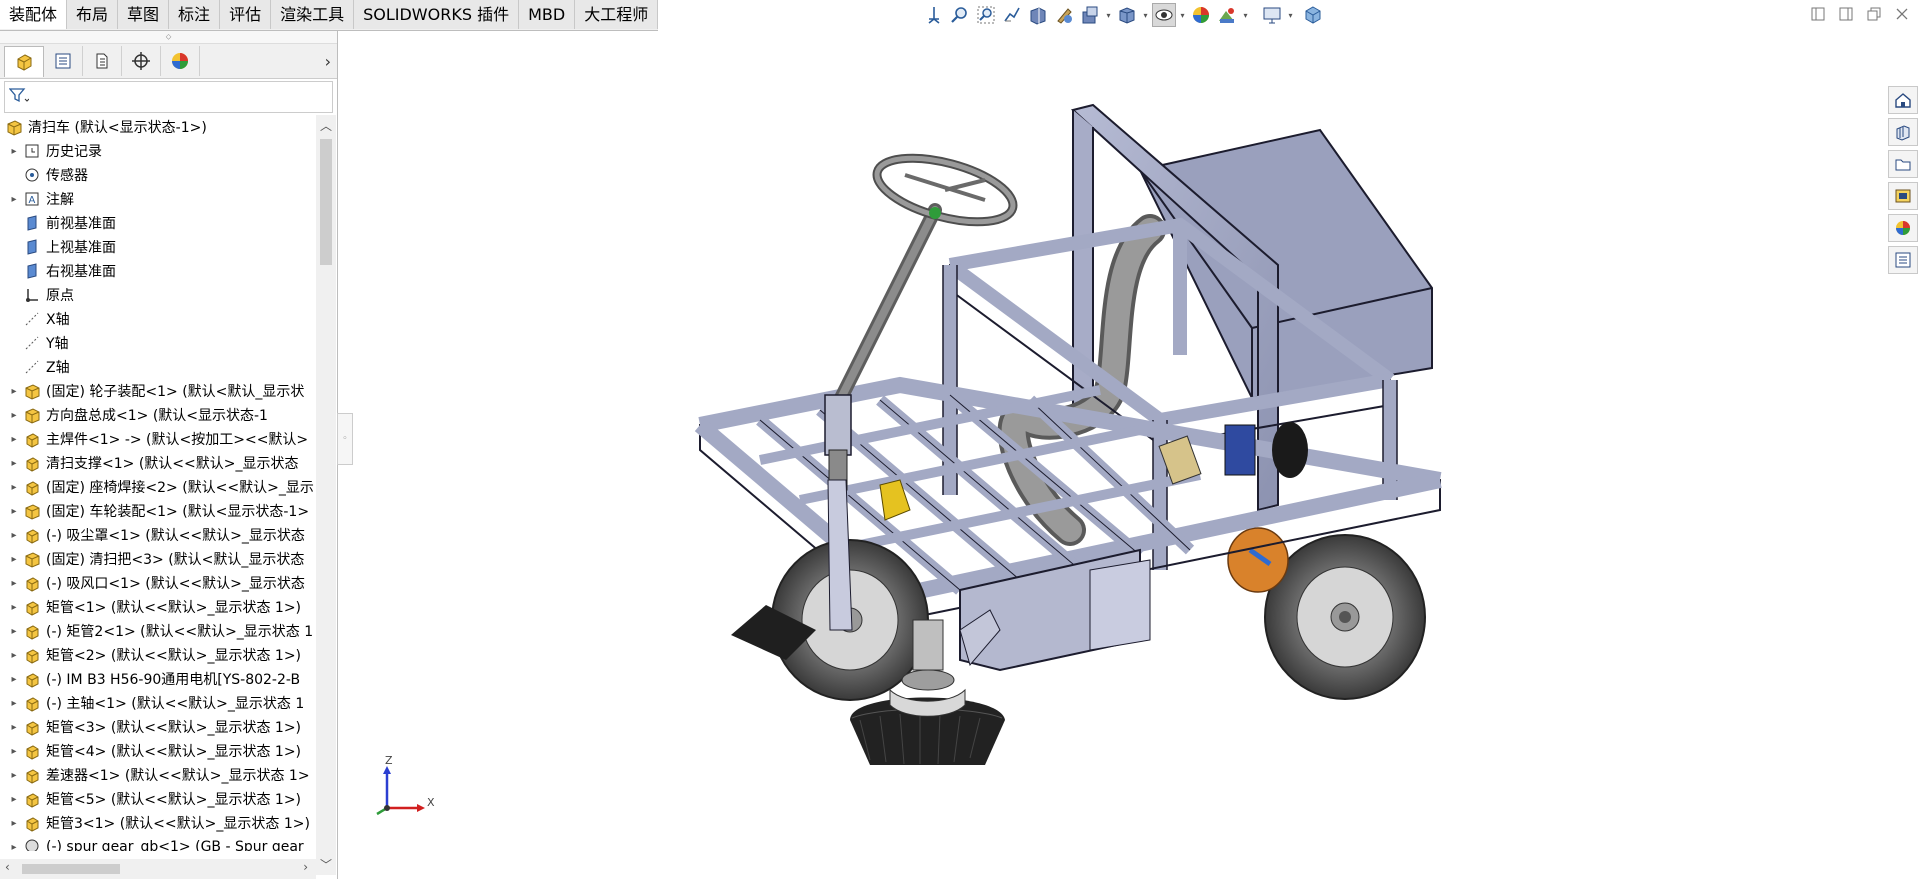  What do you see at coordinates (960, 15) in the screenshot?
I see `zoom-to-fit-icon` at bounding box center [960, 15].